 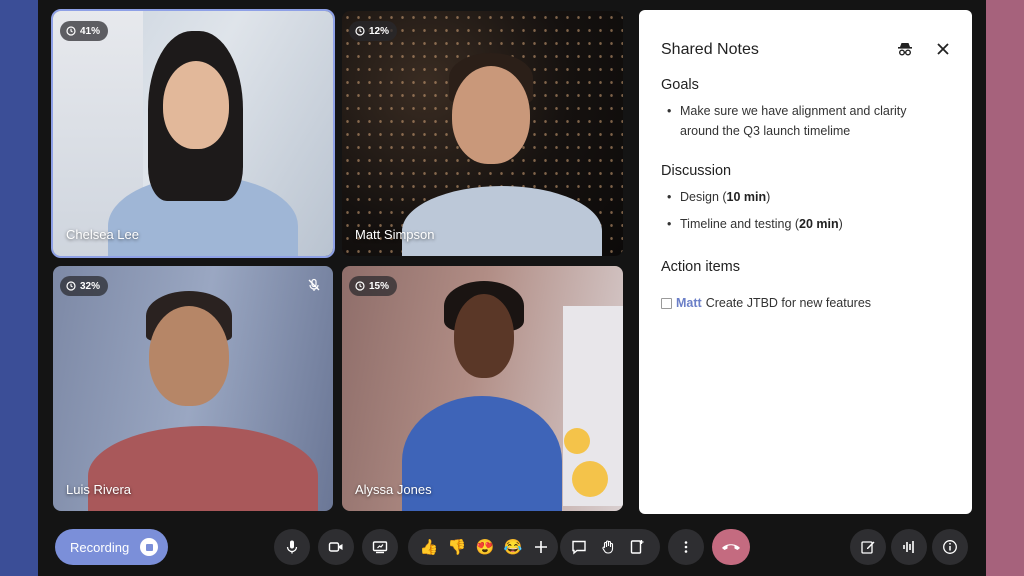 I want to click on stat-value: 15%, so click(x=379, y=286).